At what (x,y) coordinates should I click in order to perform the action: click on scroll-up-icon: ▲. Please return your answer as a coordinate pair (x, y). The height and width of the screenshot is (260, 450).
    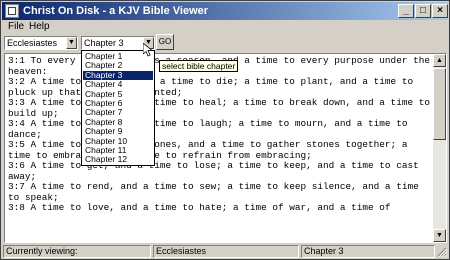
    Looking at the image, I should click on (439, 60).